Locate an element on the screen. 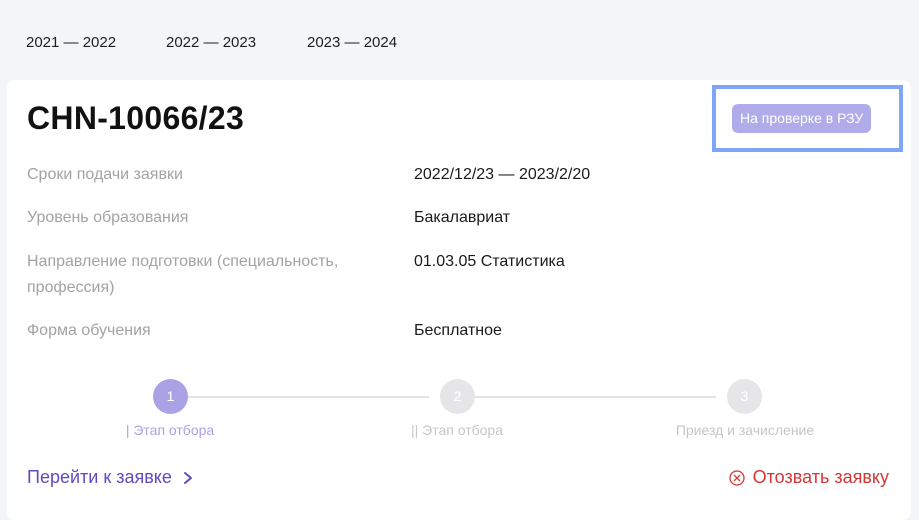  field-value-specialty: 01.03.05 Статистика is located at coordinates (489, 261).